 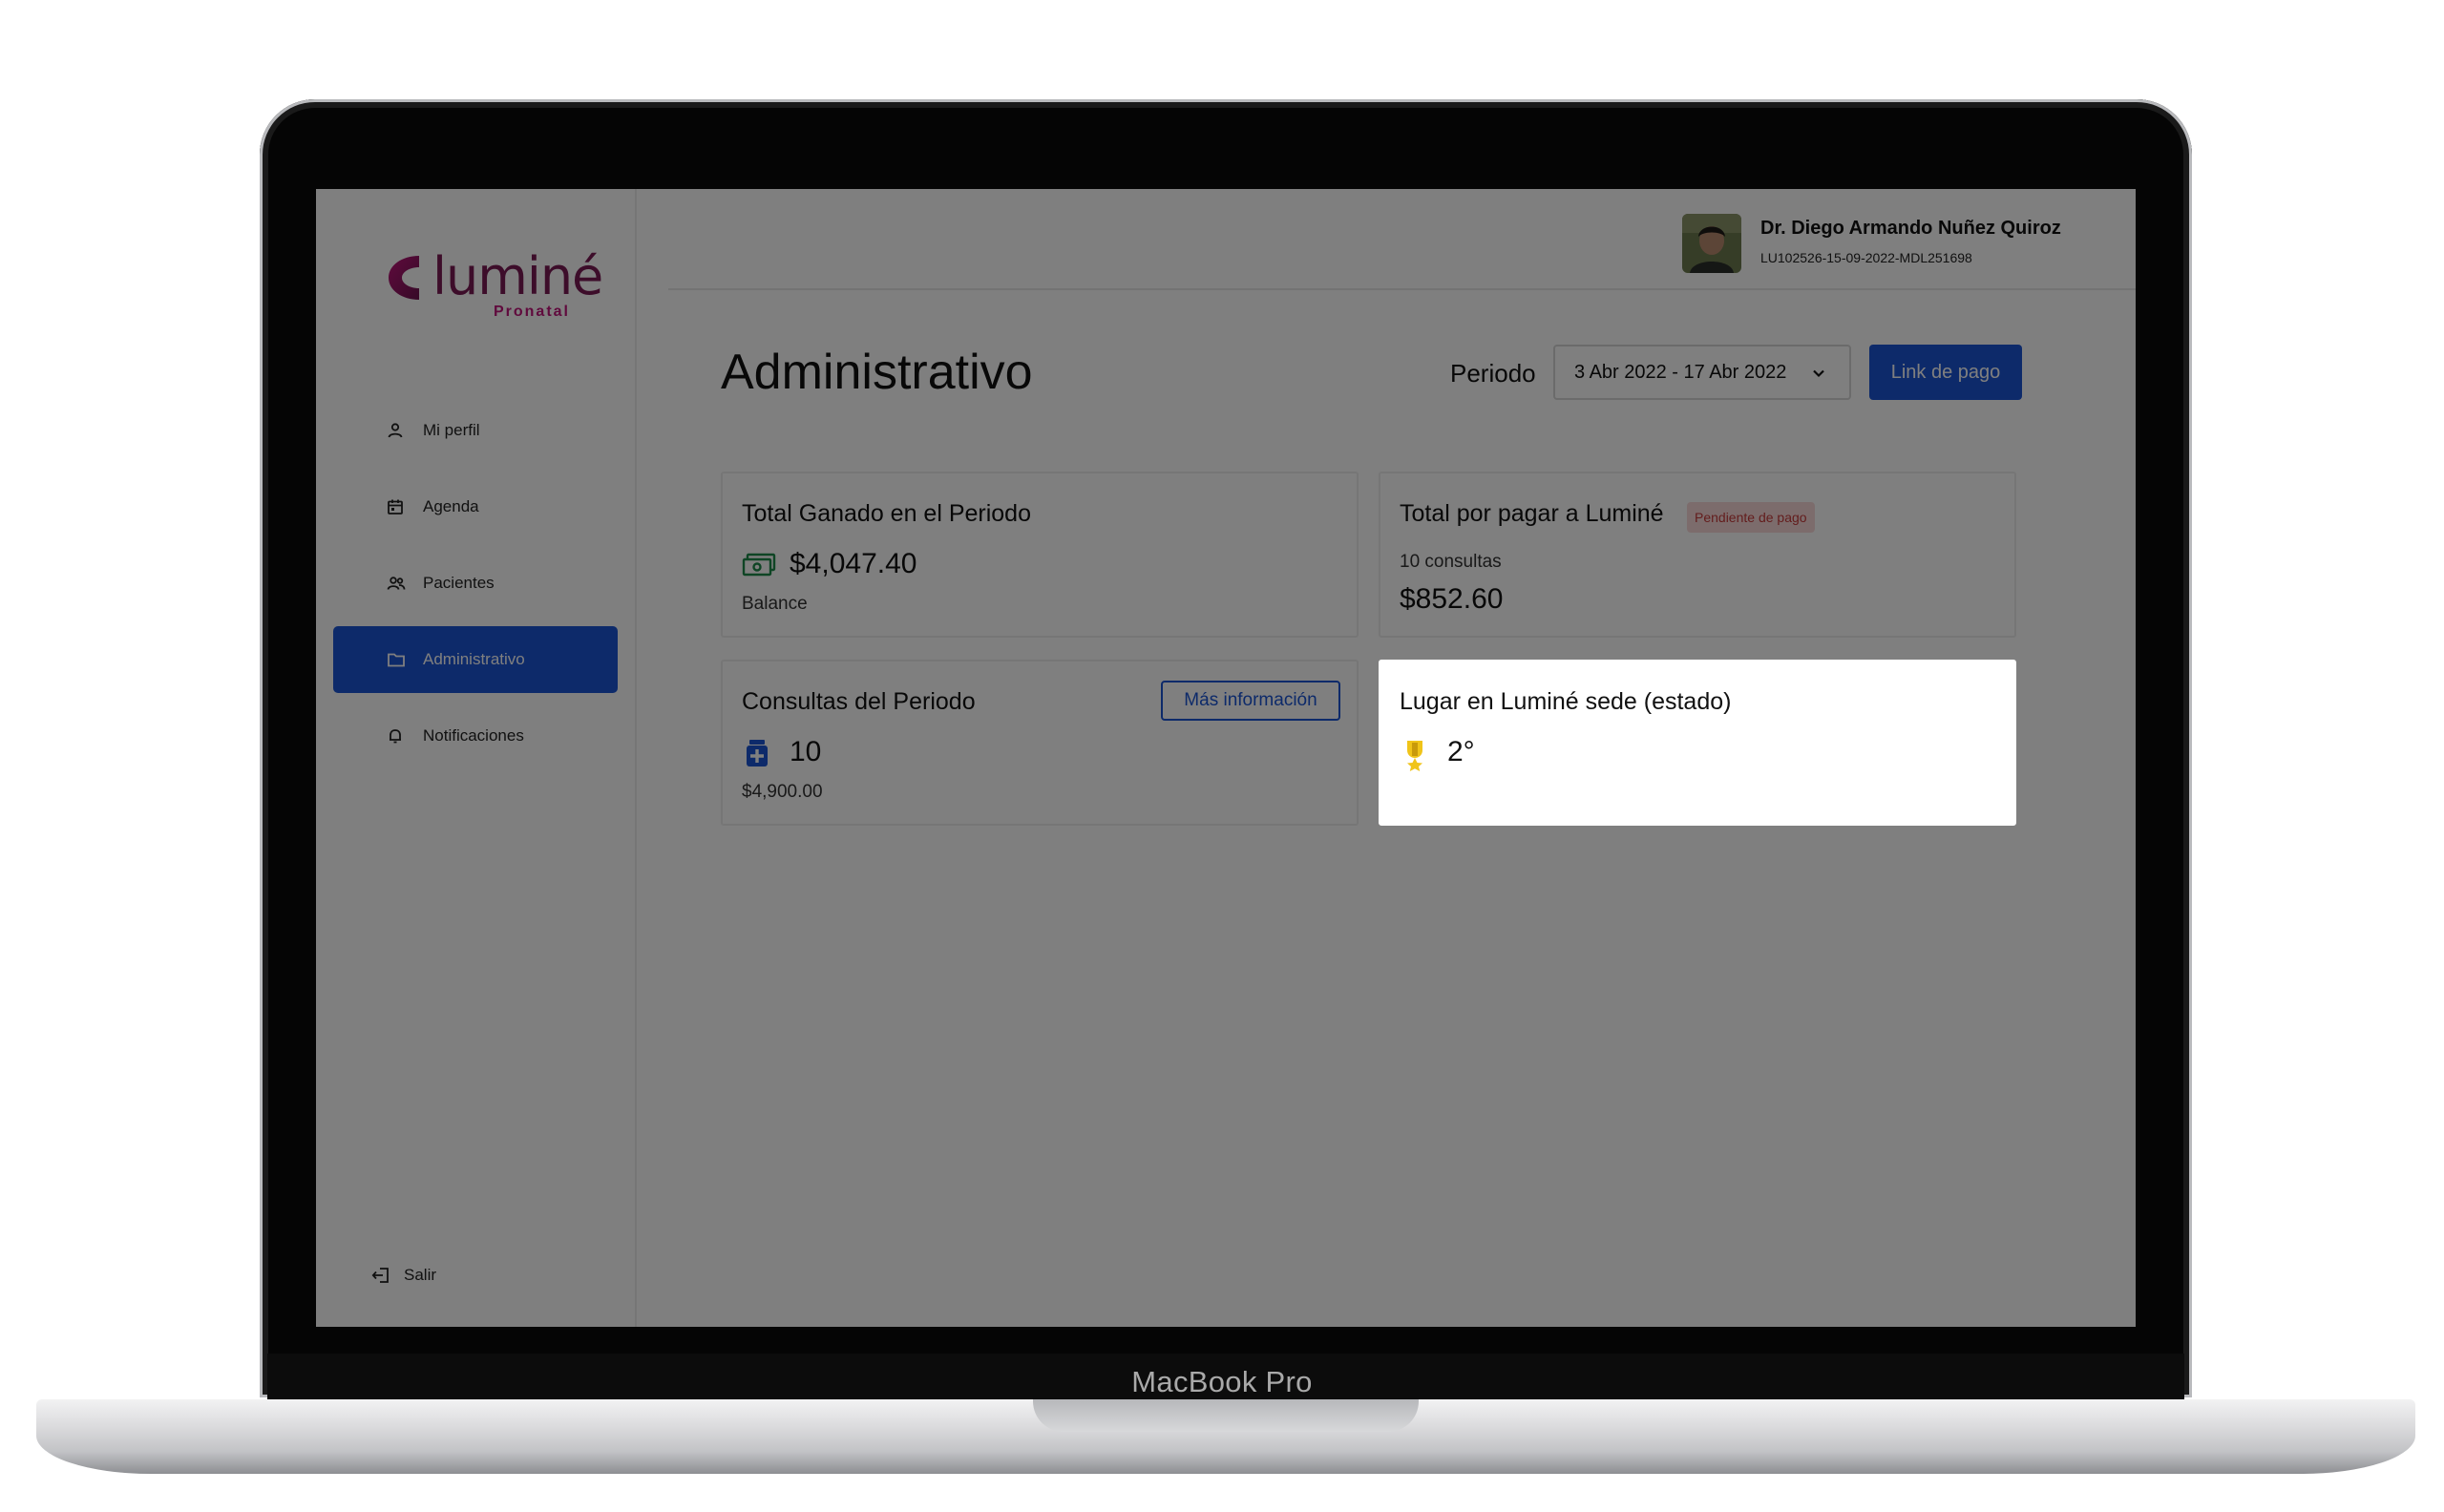 I want to click on top-bar, so click(x=1402, y=240).